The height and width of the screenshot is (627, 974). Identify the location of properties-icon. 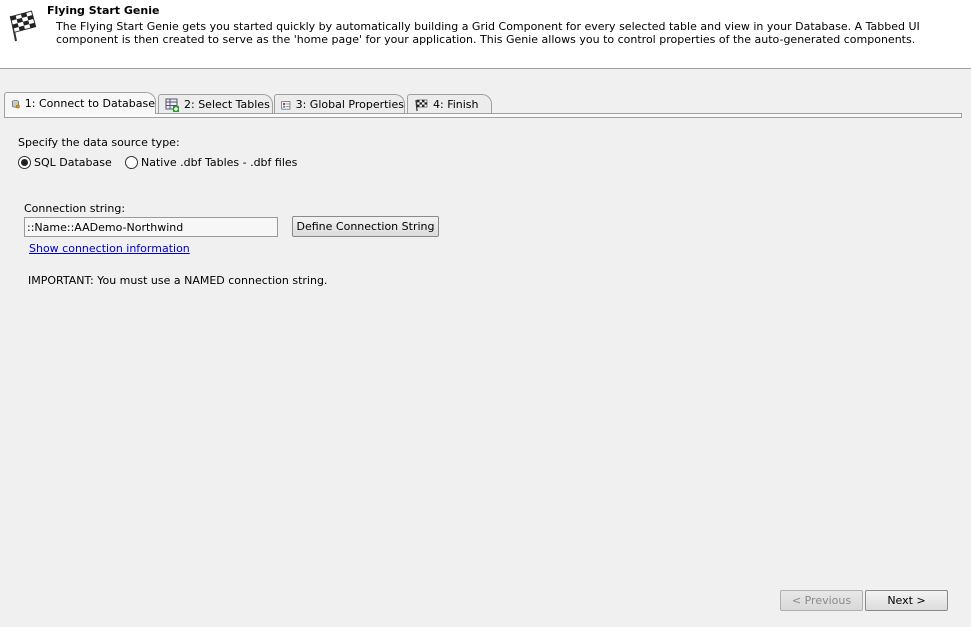
(286, 104).